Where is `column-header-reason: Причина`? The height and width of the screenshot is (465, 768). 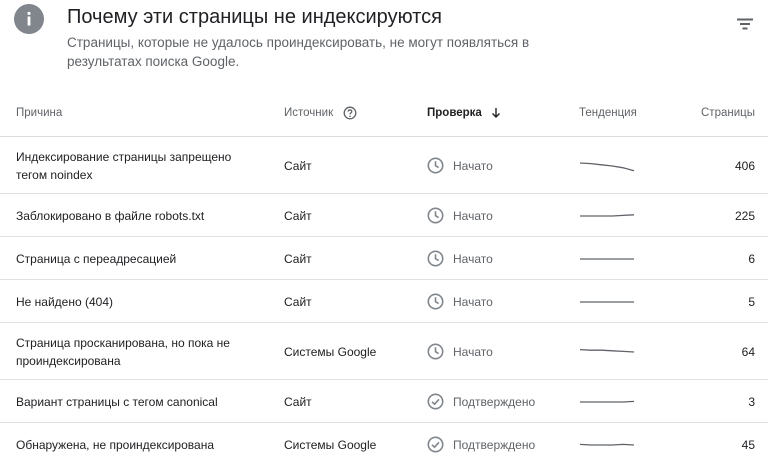
column-header-reason: Причина is located at coordinates (39, 113).